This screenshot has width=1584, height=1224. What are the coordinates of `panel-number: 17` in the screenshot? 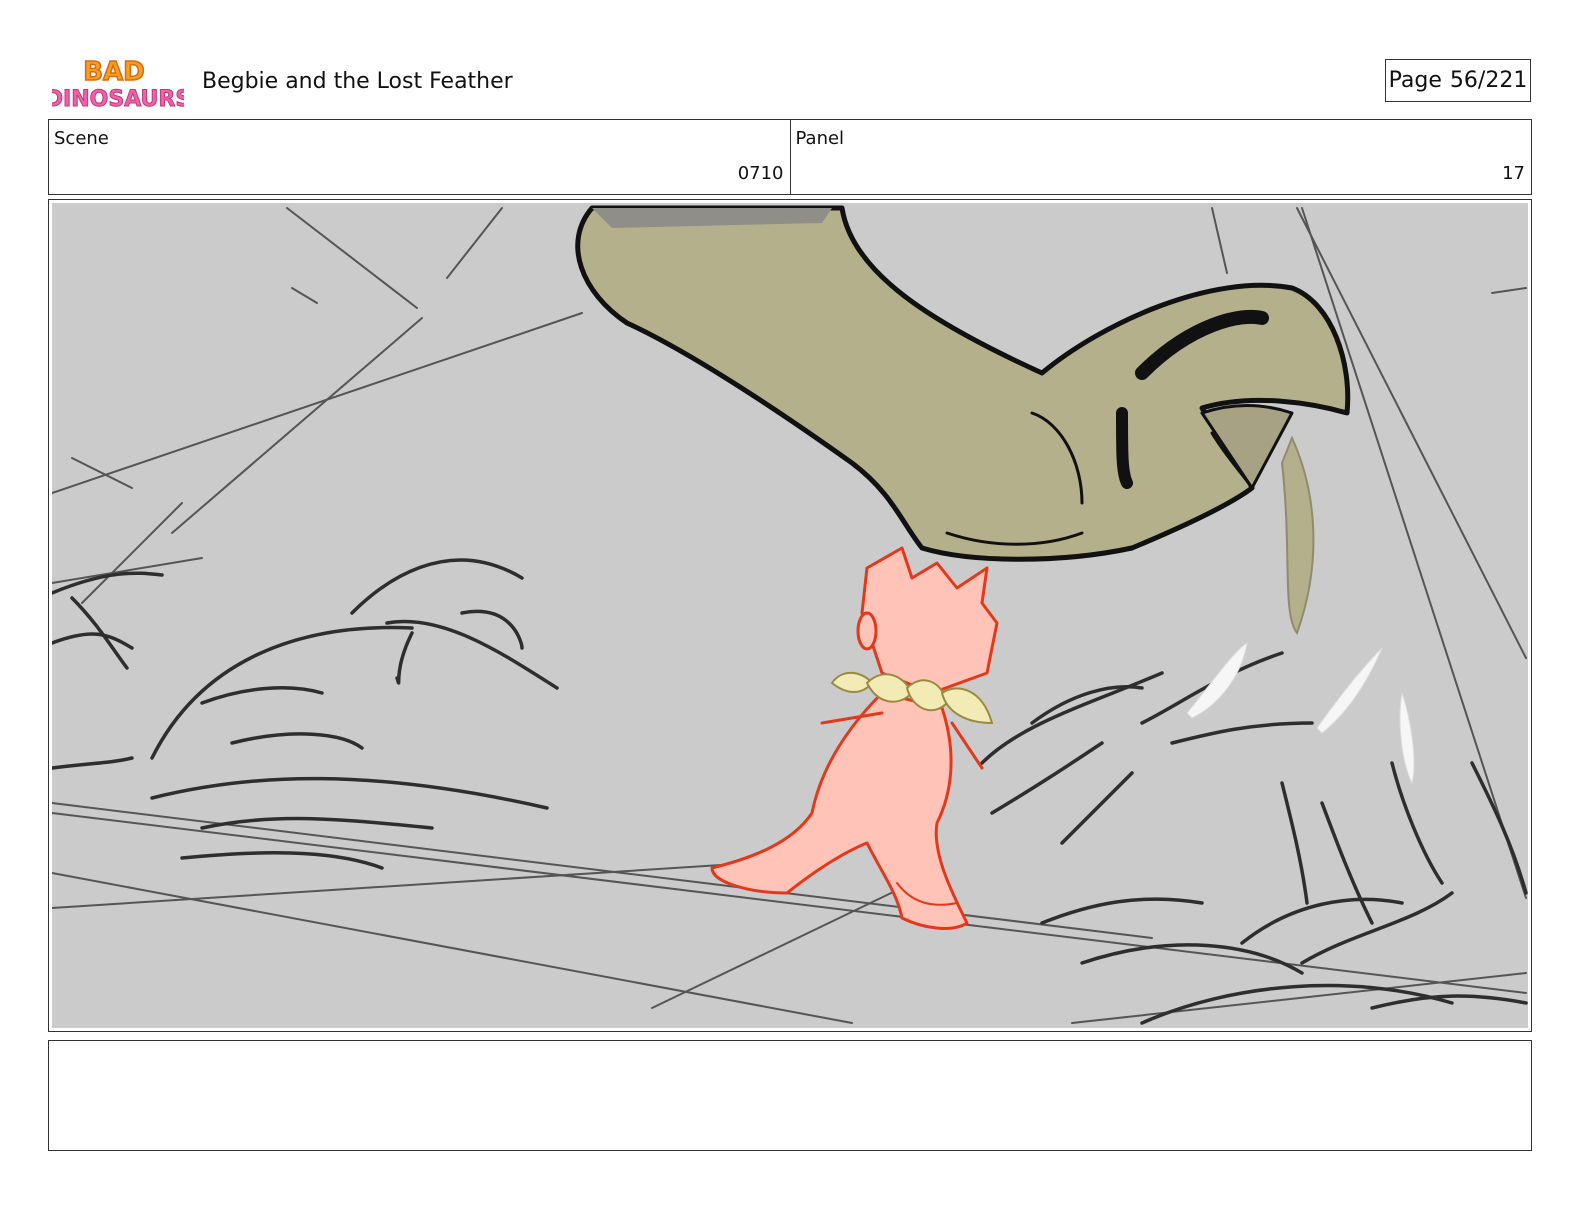 It's located at (1513, 173).